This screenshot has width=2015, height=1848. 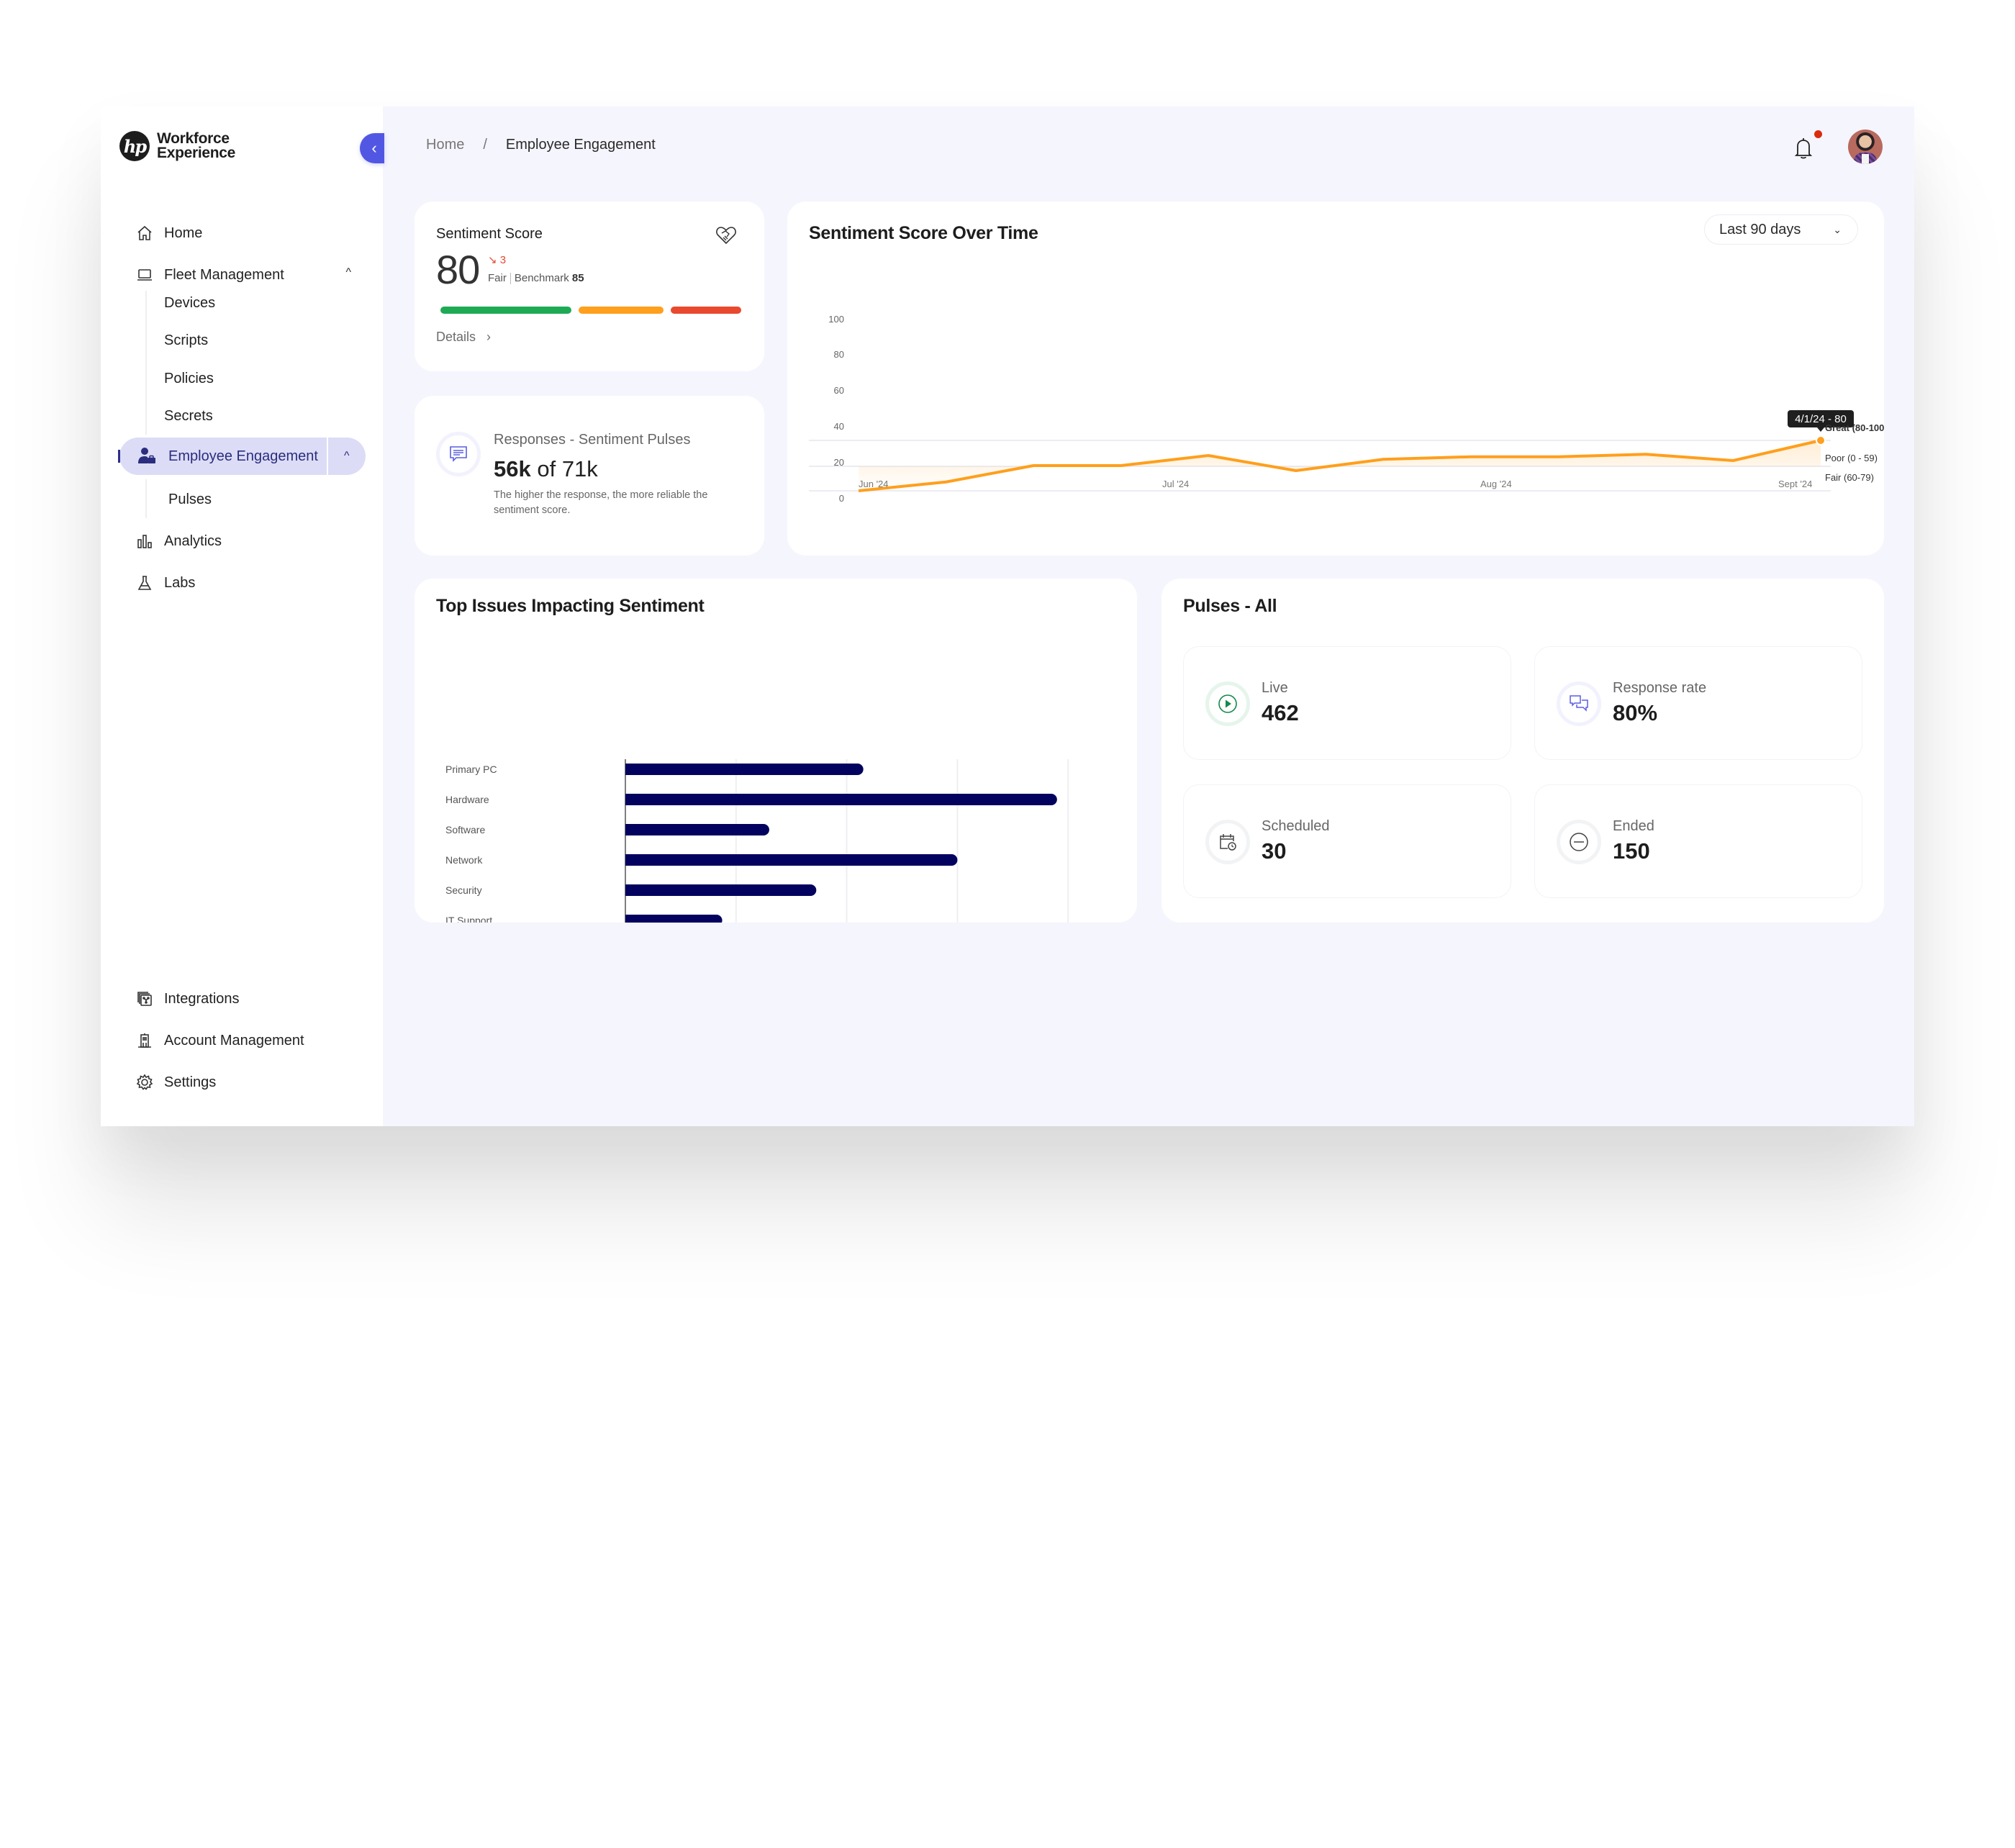 I want to click on chevron-left-icon: ‹, so click(x=374, y=148).